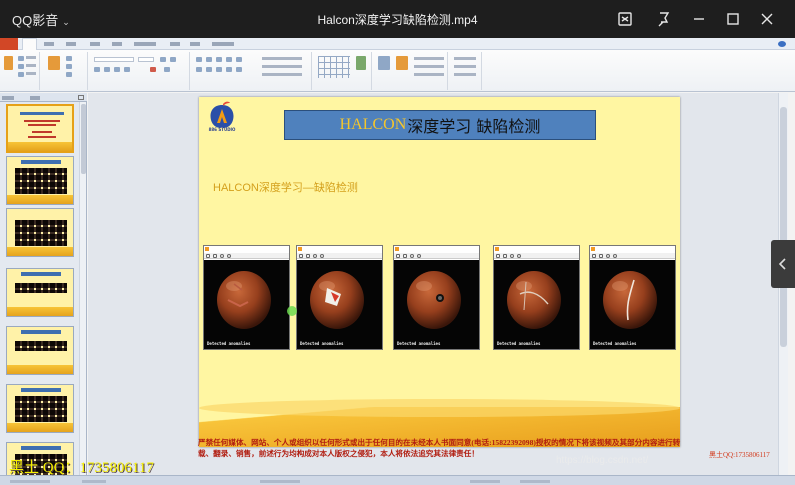  Describe the element at coordinates (411, 71) in the screenshot. I see `ribbon-group-drawing` at that location.